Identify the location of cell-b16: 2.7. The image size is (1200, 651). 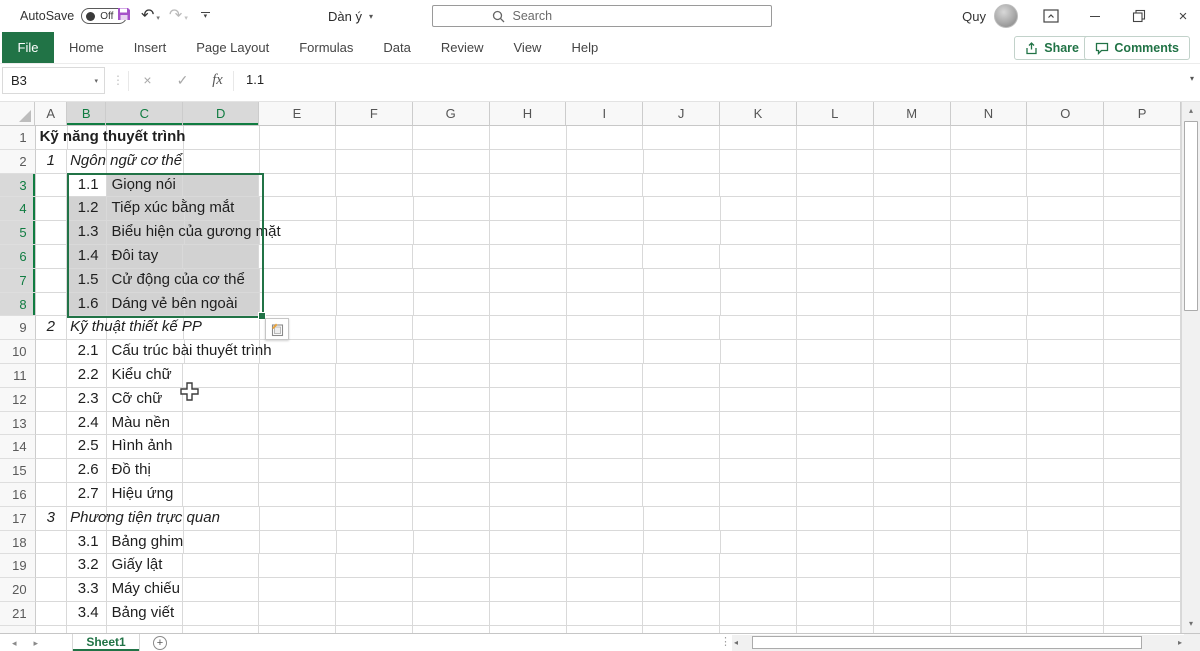
(87, 494).